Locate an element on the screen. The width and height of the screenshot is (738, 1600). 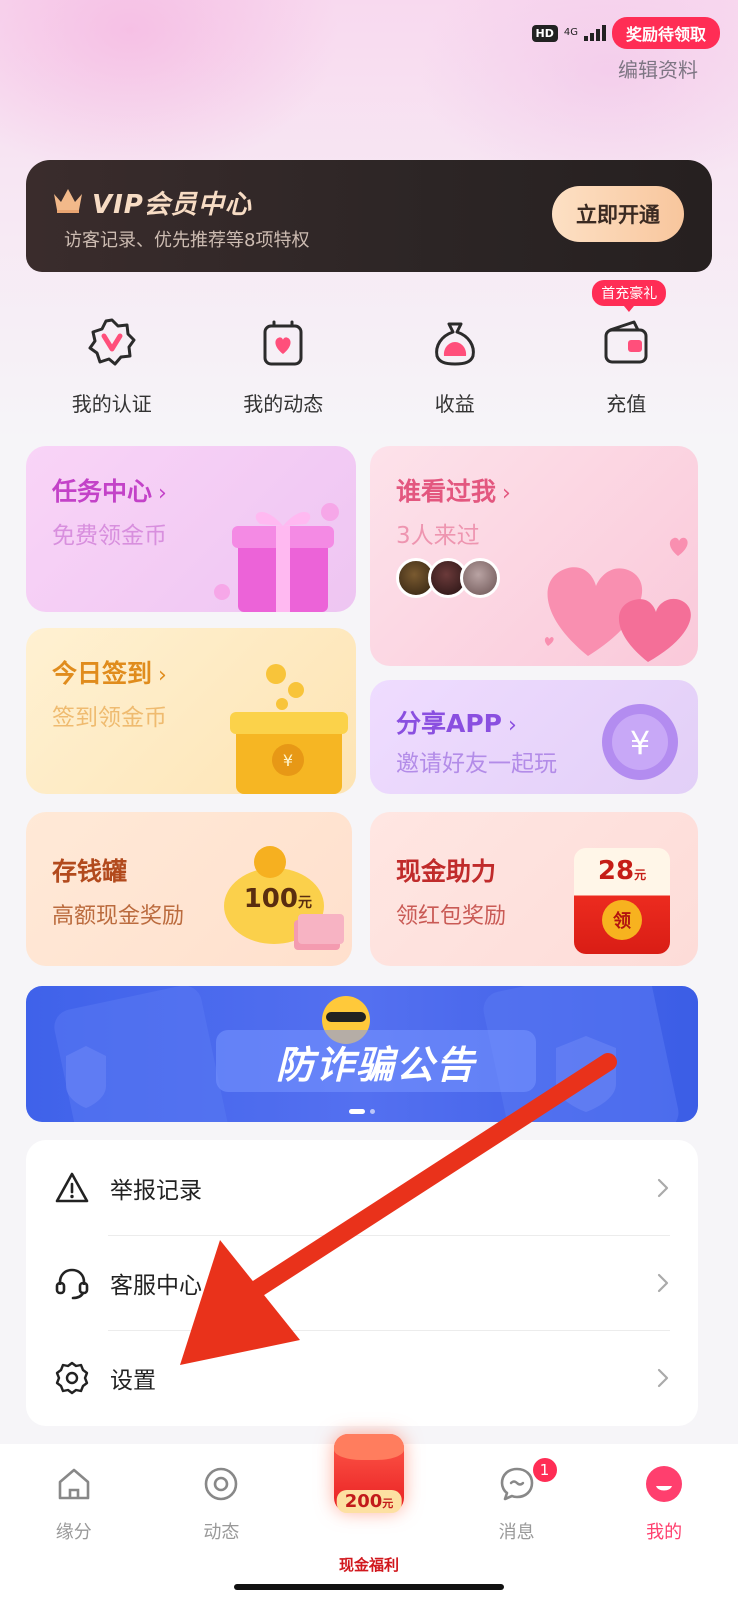
who-viewed-me-title: 谁看过我 is located at coordinates (446, 491).